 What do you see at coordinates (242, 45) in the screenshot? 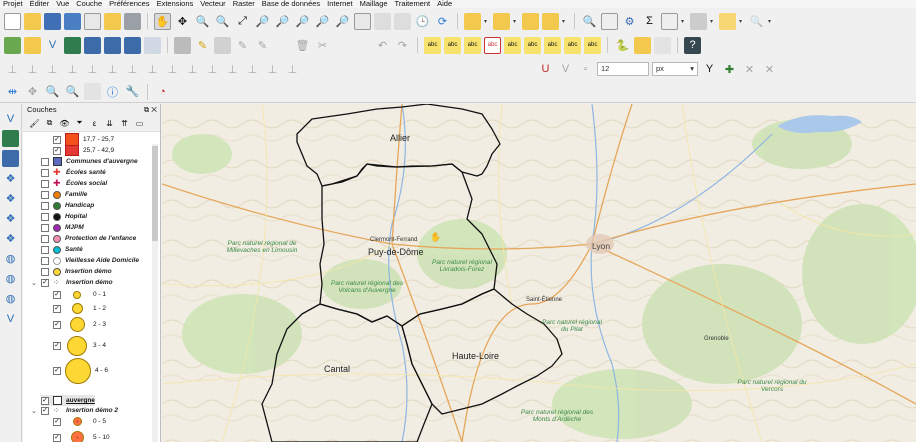
I see `digitize-icon: ✎` at bounding box center [242, 45].